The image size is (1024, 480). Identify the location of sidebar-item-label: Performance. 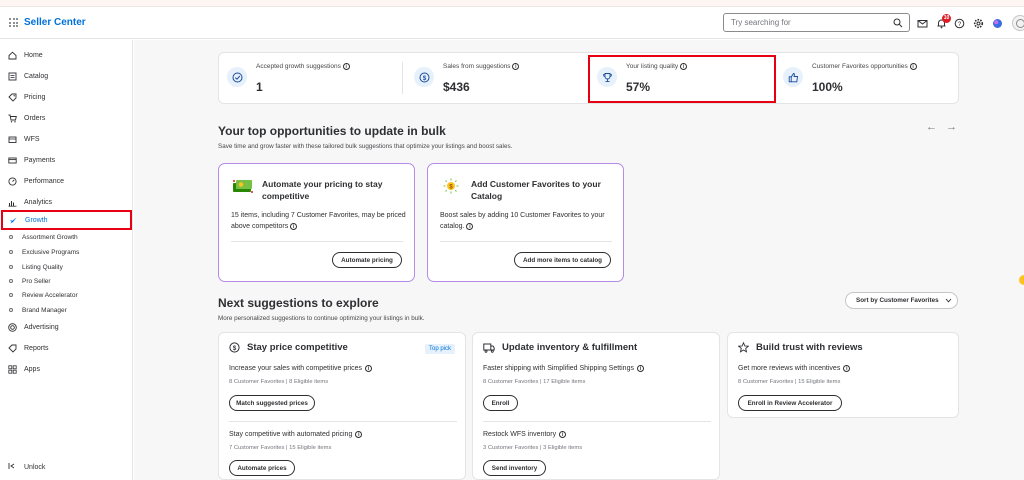
(44, 181).